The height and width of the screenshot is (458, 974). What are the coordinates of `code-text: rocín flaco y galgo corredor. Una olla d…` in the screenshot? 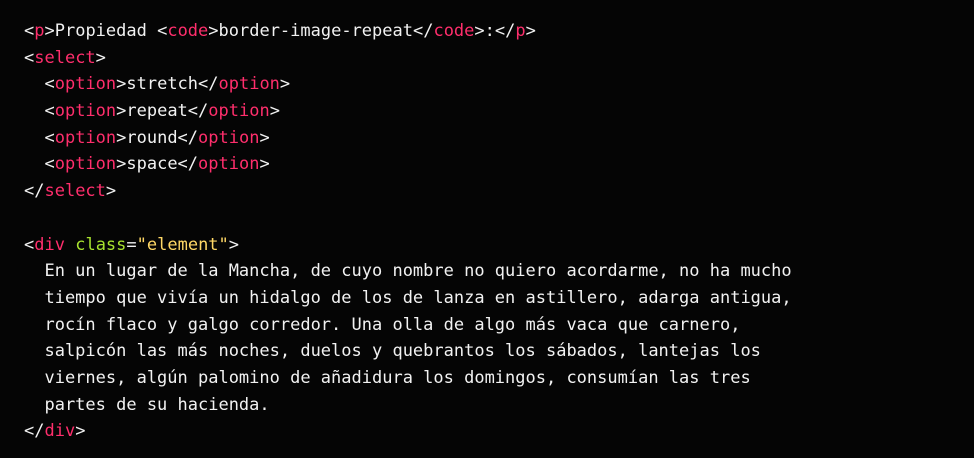 It's located at (382, 324).